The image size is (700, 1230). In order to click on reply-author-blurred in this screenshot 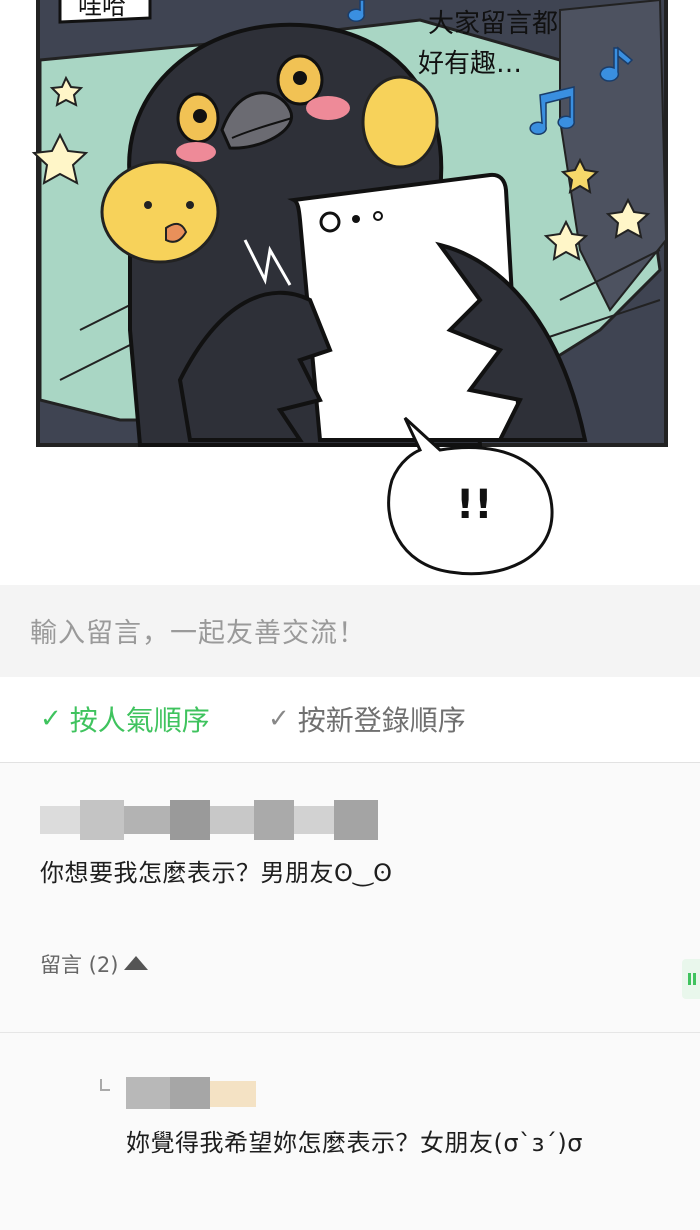, I will do `click(191, 1093)`.